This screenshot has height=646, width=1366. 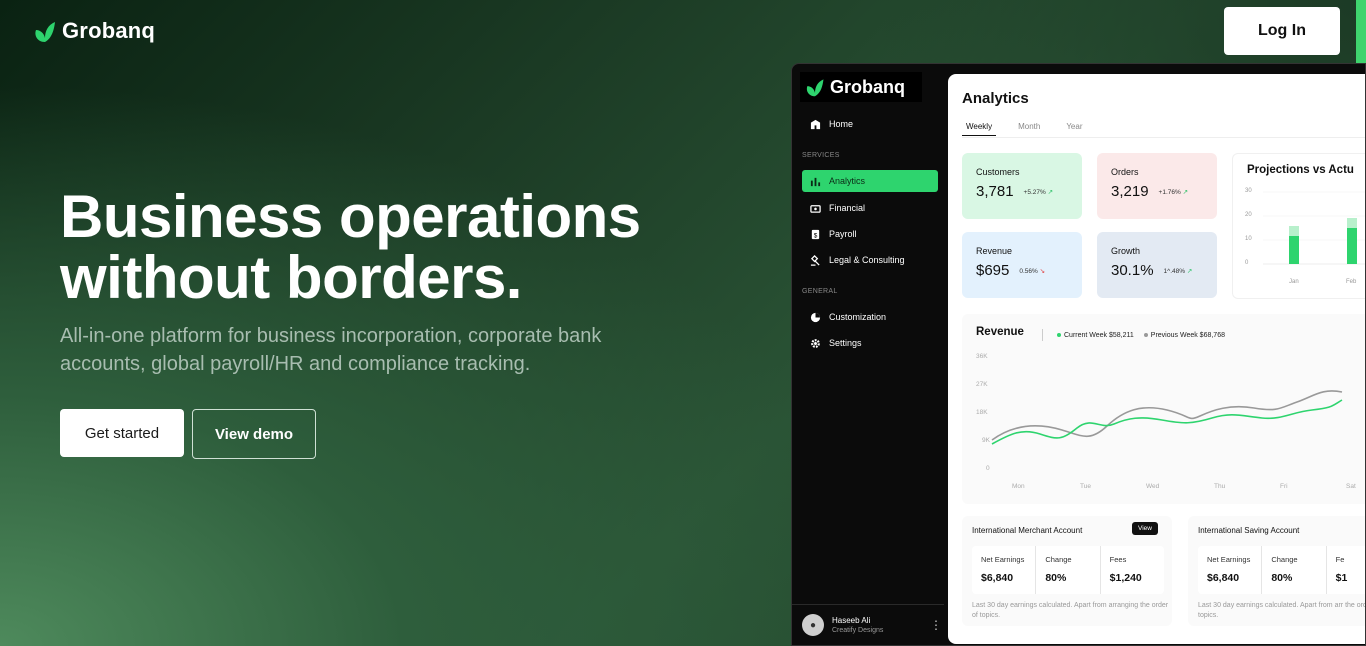 I want to click on get-started-button: Get started, so click(x=122, y=433).